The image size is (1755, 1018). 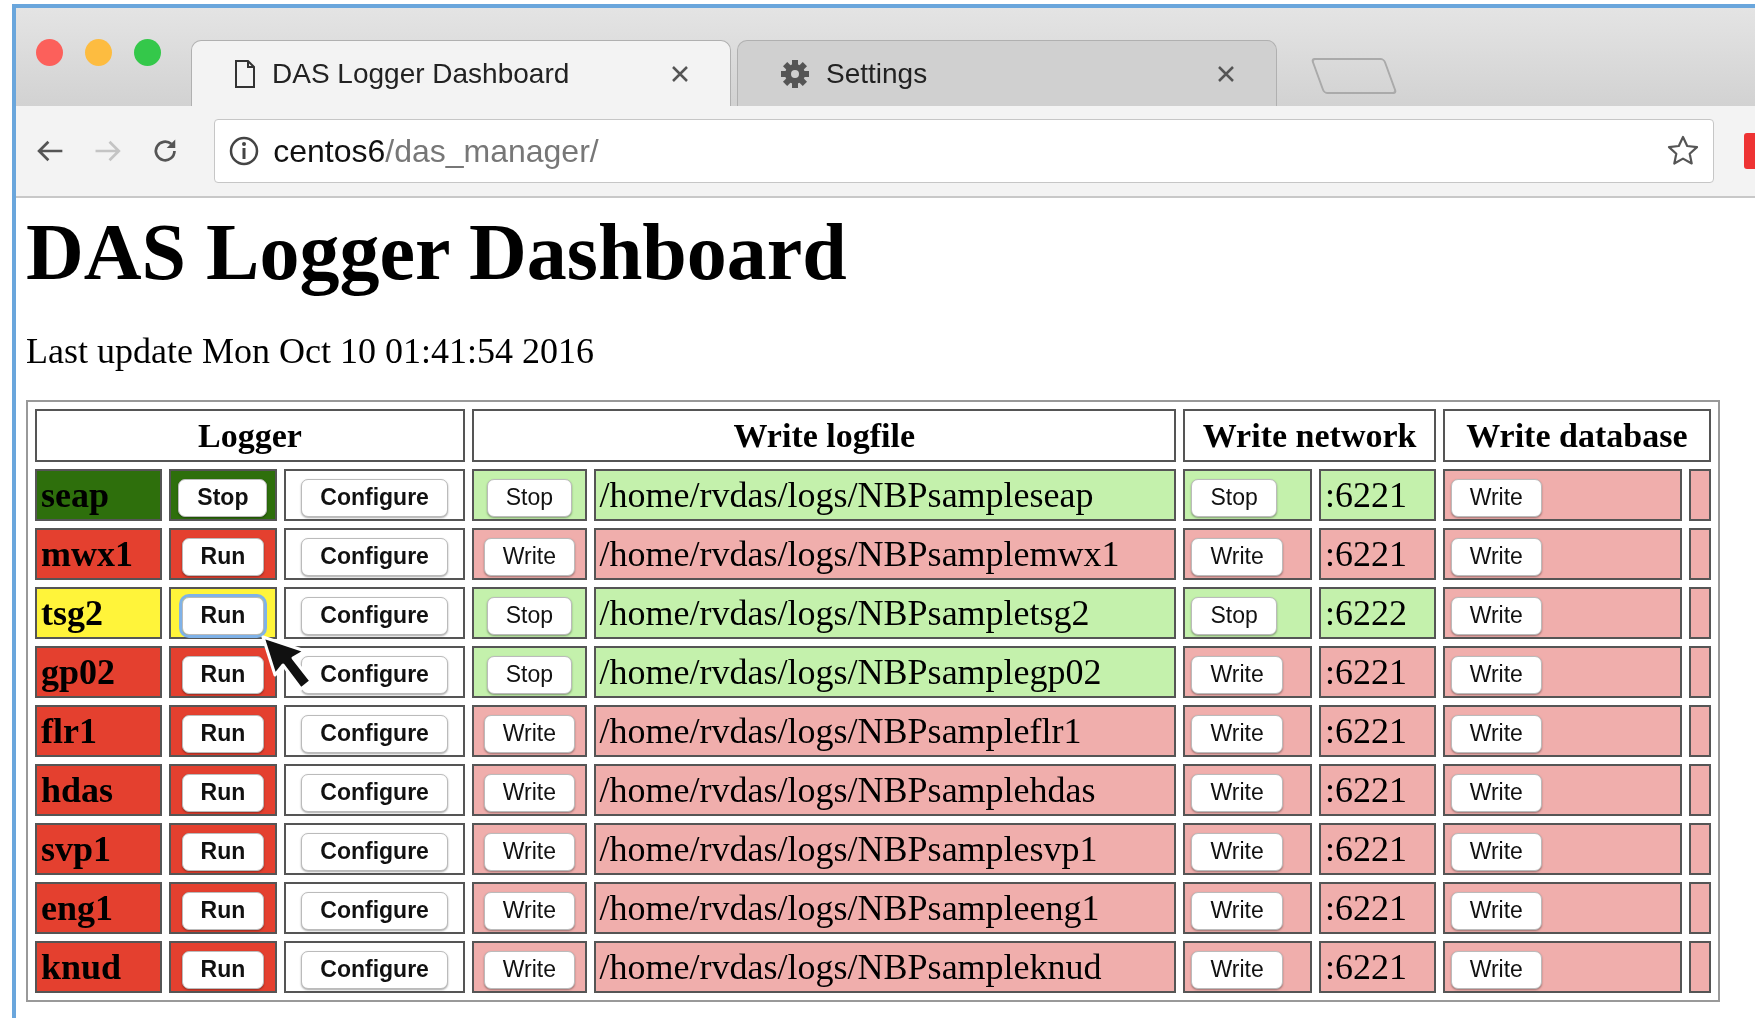 What do you see at coordinates (98, 967) in the screenshot?
I see `logger-name-cell: knud` at bounding box center [98, 967].